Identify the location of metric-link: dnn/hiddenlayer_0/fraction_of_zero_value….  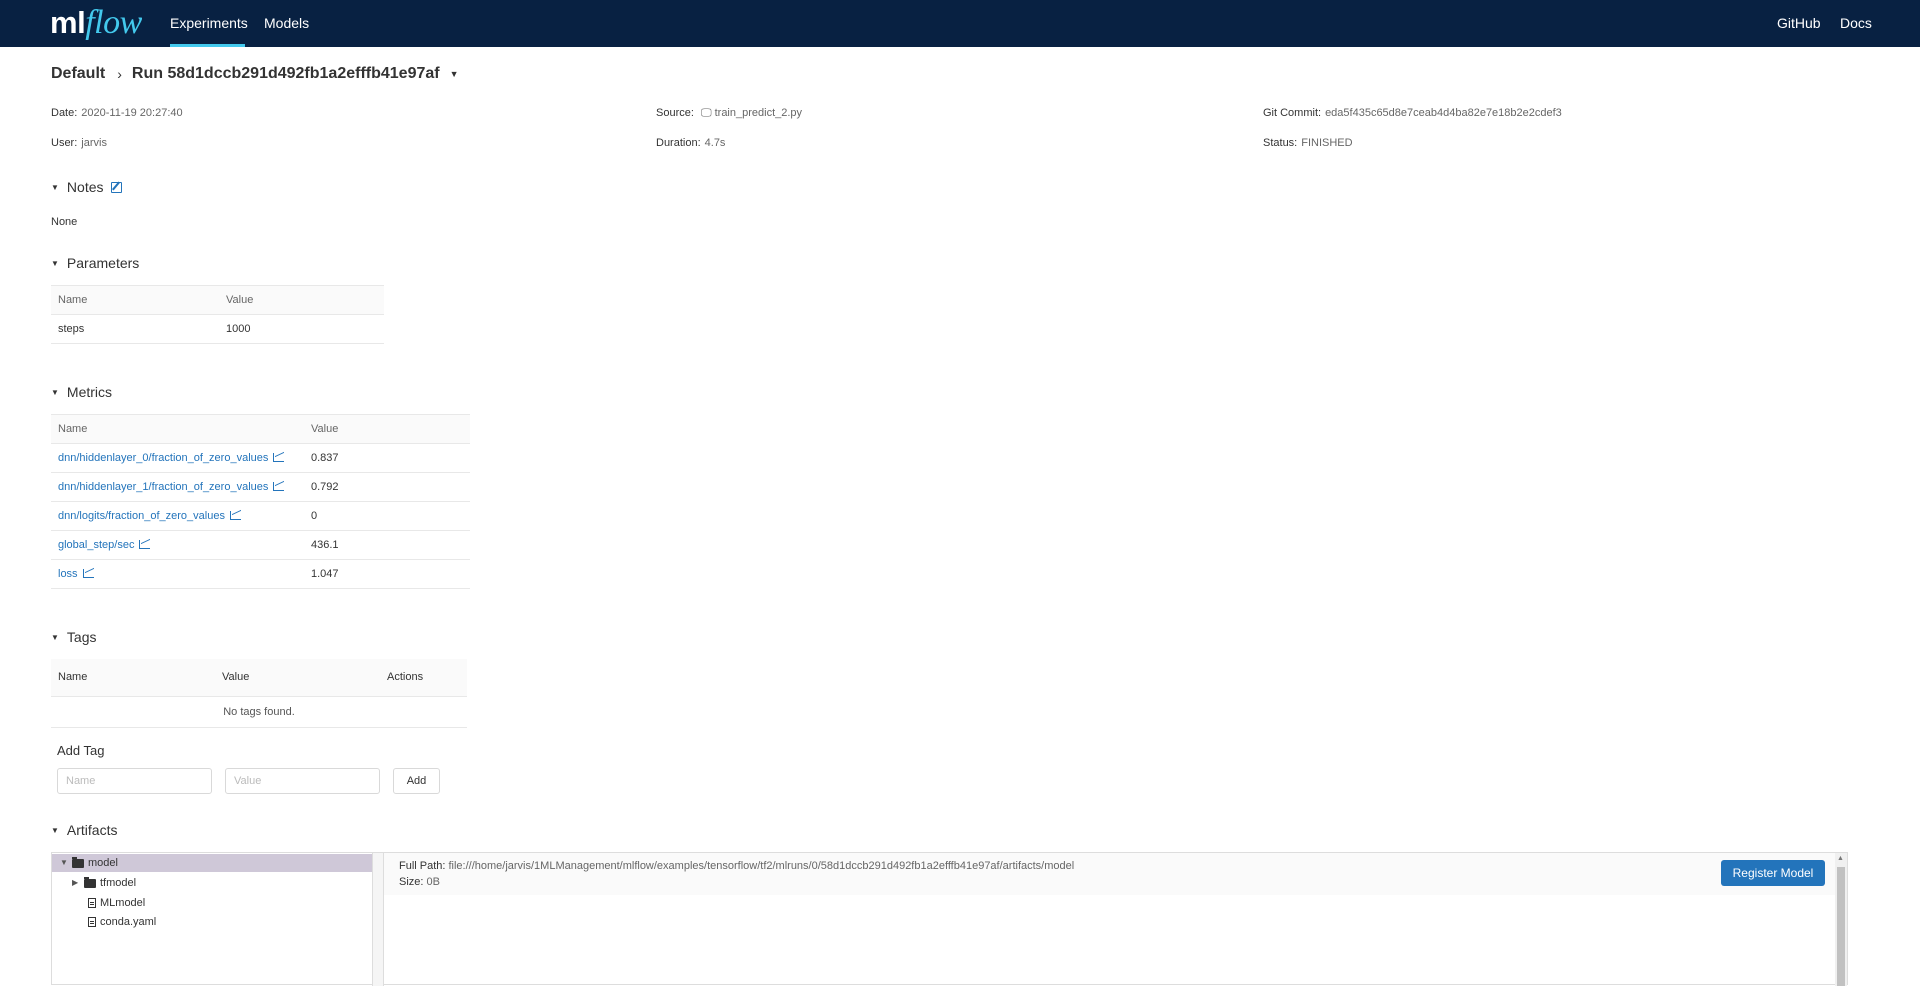
(163, 458).